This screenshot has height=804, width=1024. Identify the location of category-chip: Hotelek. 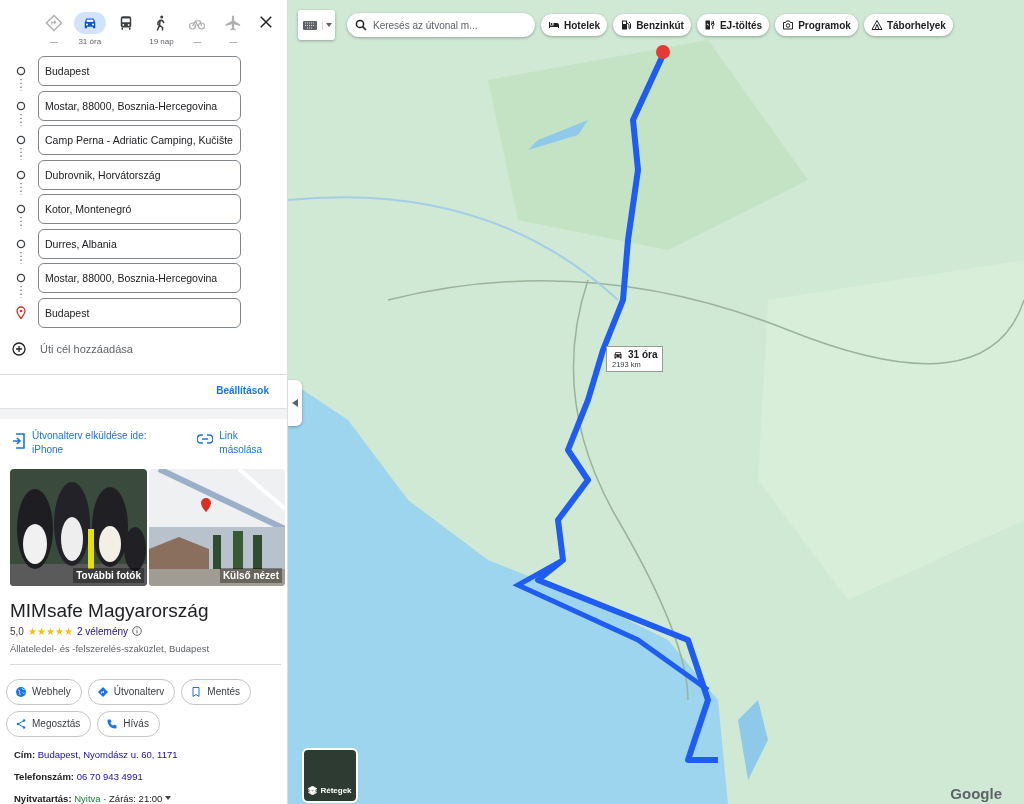
(574, 25).